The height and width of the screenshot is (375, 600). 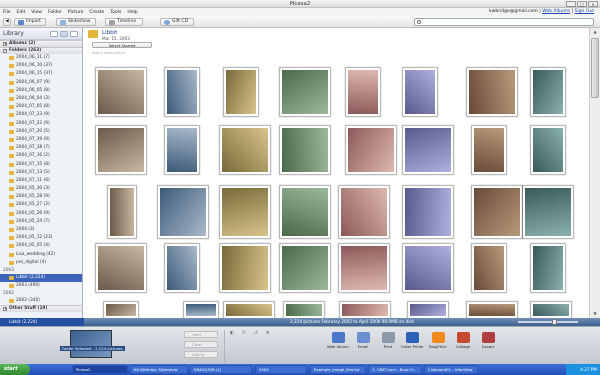 I want to click on search-input, so click(x=504, y=22).